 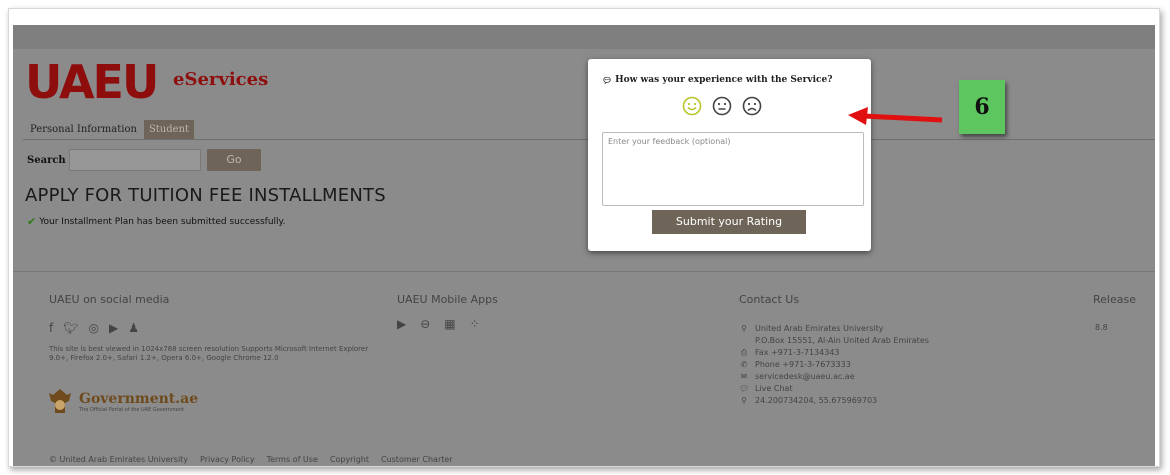 What do you see at coordinates (1101, 327) in the screenshot?
I see `release-version: 8.8` at bounding box center [1101, 327].